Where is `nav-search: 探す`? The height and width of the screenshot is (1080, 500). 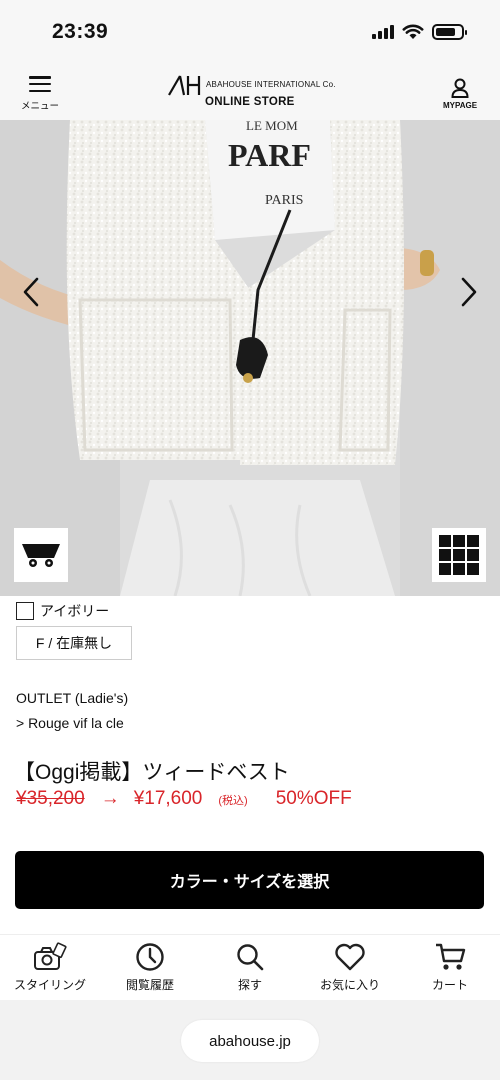 nav-search: 探す is located at coordinates (250, 967).